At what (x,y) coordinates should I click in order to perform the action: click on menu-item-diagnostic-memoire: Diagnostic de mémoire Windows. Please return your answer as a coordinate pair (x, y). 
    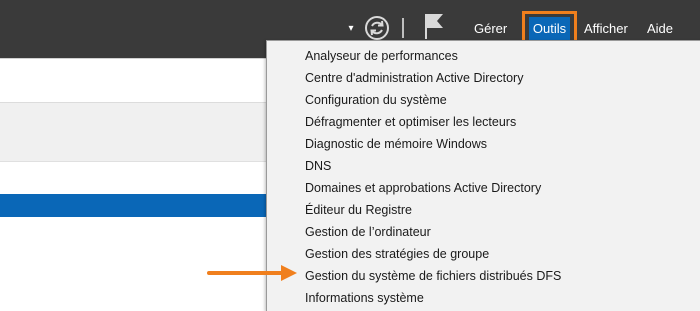
    Looking at the image, I should click on (396, 144).